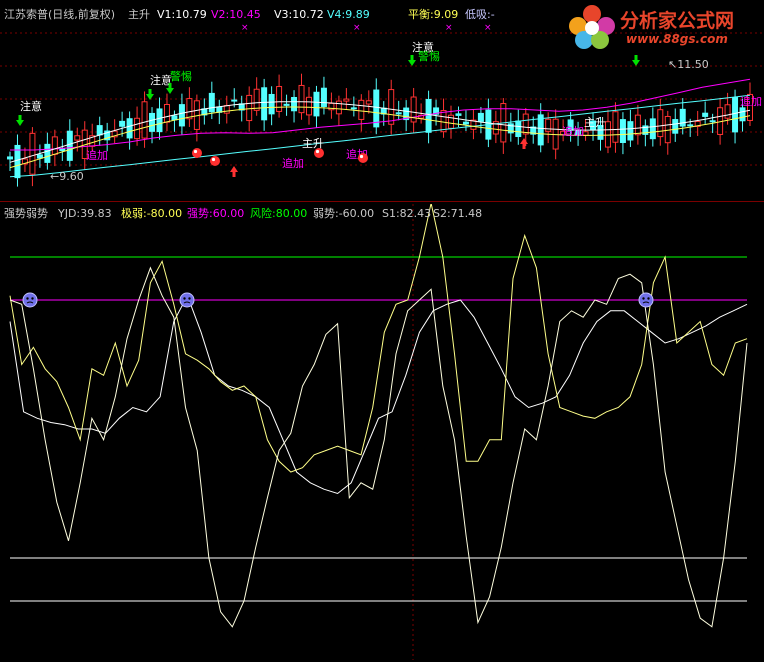 The width and height of the screenshot is (764, 662). Describe the element at coordinates (458, 213) in the screenshot. I see `s2-value: S2:71.48` at that location.